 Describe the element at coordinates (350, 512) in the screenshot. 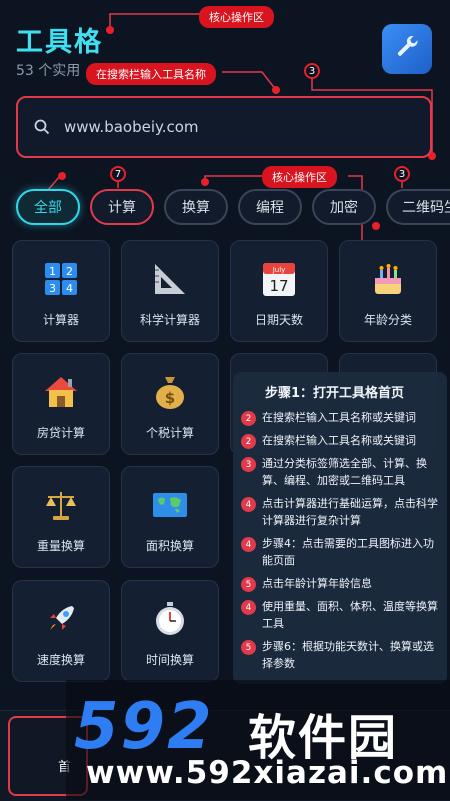

I see `step-text: 点击计算器进行基础运算，点击科学计算器进行复杂计算` at that location.